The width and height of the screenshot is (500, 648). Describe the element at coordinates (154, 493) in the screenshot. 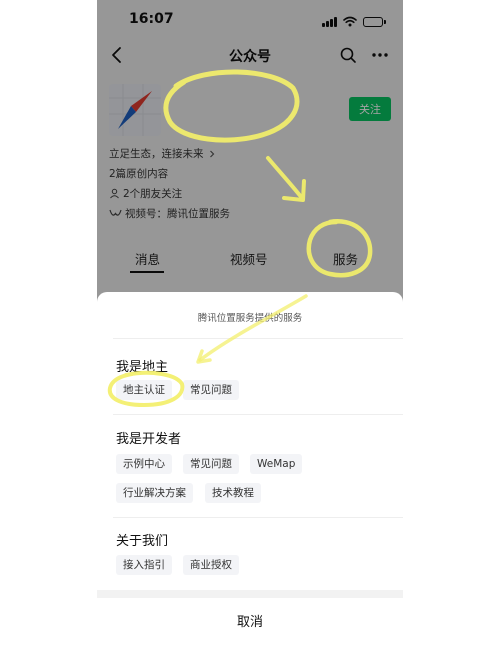

I see `industry-solutions-chip: 行业解决方案` at that location.